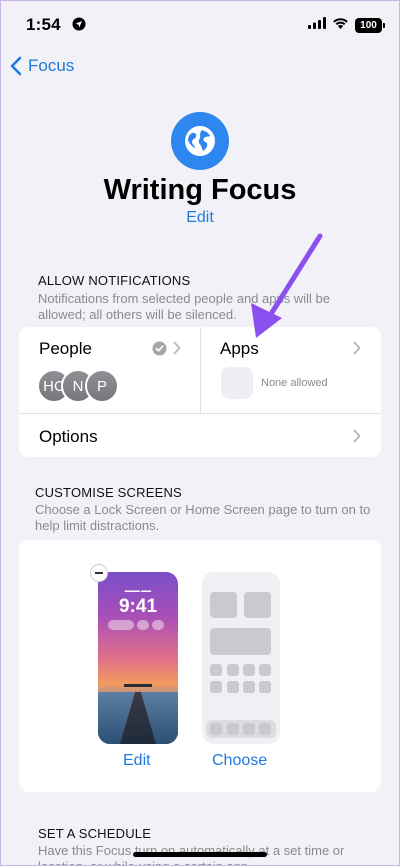  Describe the element at coordinates (200, 141) in the screenshot. I see `globe-icon` at that location.